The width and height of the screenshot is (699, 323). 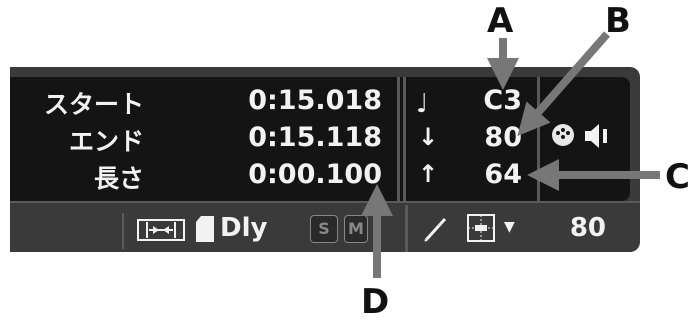 What do you see at coordinates (618, 21) in the screenshot?
I see `callout-b: B` at bounding box center [618, 21].